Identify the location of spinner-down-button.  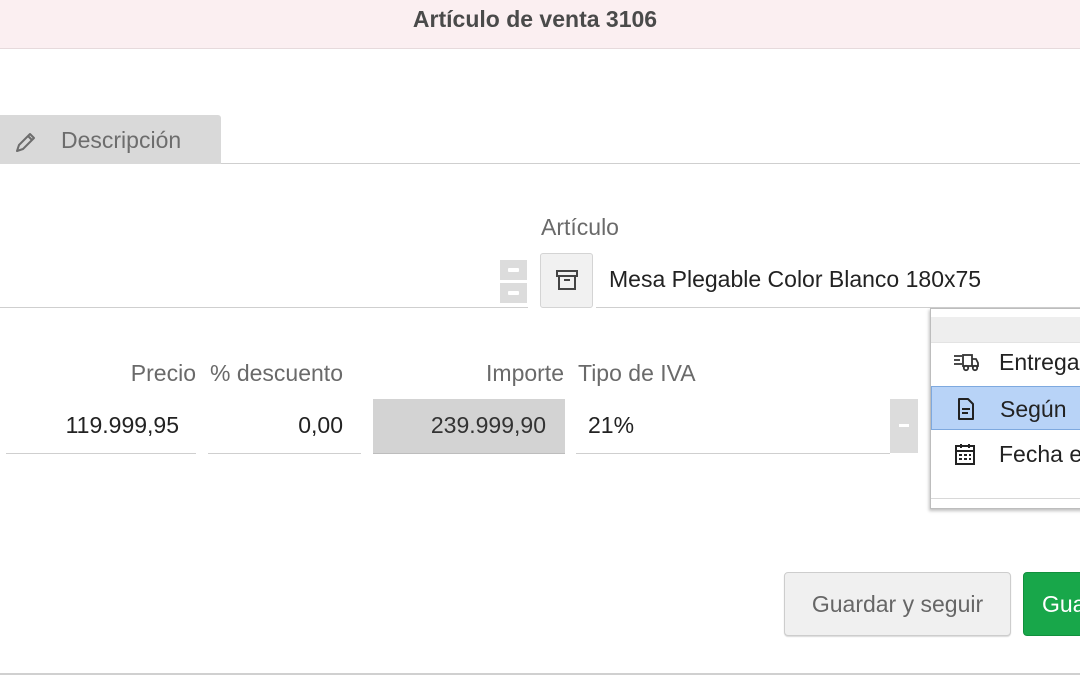
(513, 293).